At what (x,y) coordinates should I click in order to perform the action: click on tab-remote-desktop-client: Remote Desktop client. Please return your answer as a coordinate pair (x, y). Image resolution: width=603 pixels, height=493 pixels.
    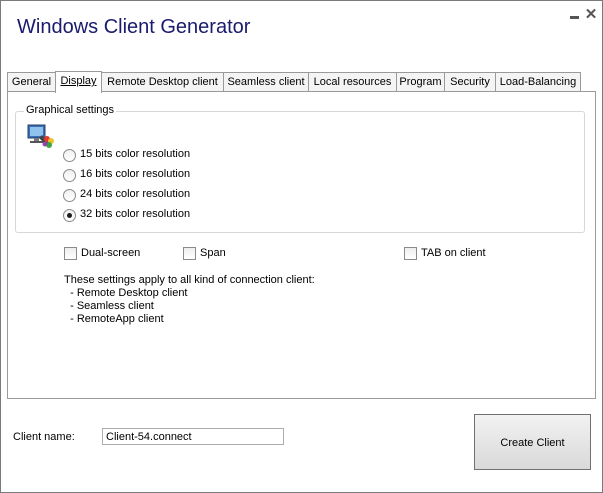
    Looking at the image, I should click on (162, 82).